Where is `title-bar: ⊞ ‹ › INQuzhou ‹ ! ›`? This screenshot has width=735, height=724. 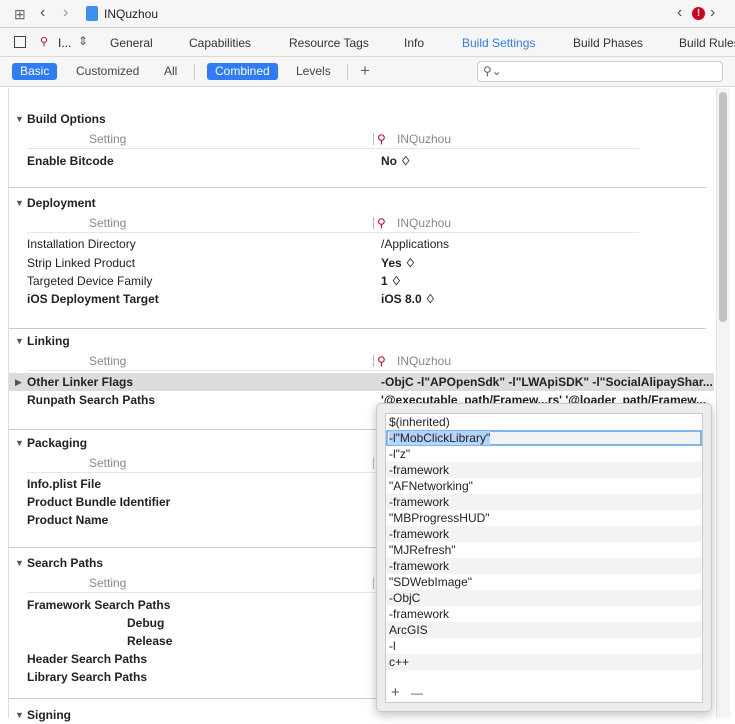
title-bar: ⊞ ‹ › INQuzhou ‹ ! › is located at coordinates (367, 14).